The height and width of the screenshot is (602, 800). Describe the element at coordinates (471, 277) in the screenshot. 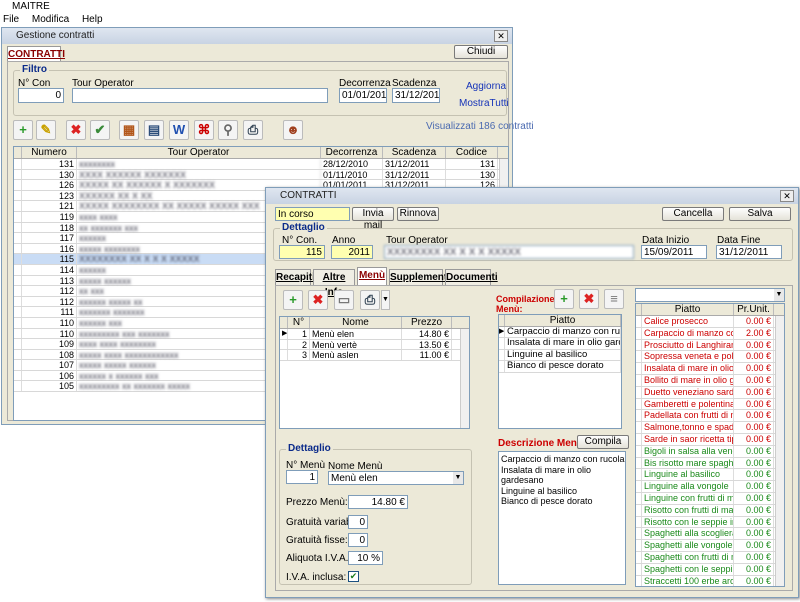

I see `tab-documenti: Documenti` at that location.